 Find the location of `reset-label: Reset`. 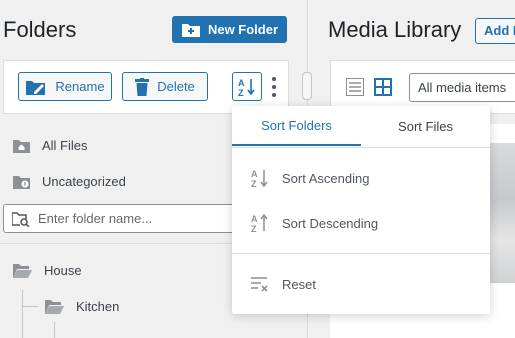

reset-label: Reset is located at coordinates (299, 284).